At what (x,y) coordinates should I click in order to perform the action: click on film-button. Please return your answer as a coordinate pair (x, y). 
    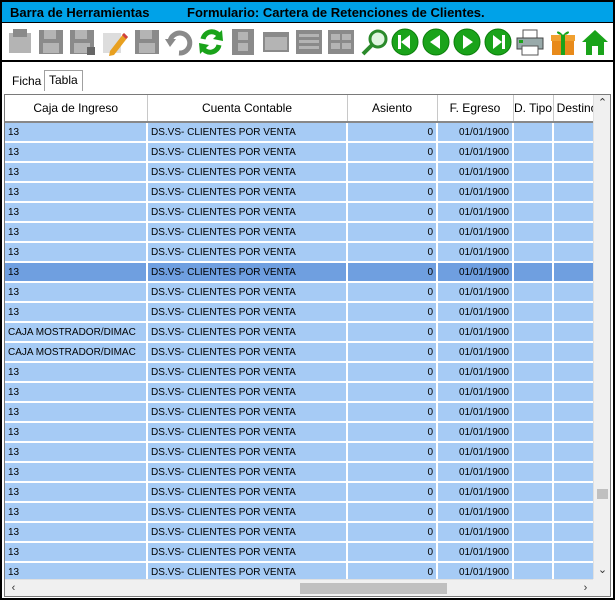
    Looking at the image, I should click on (243, 42).